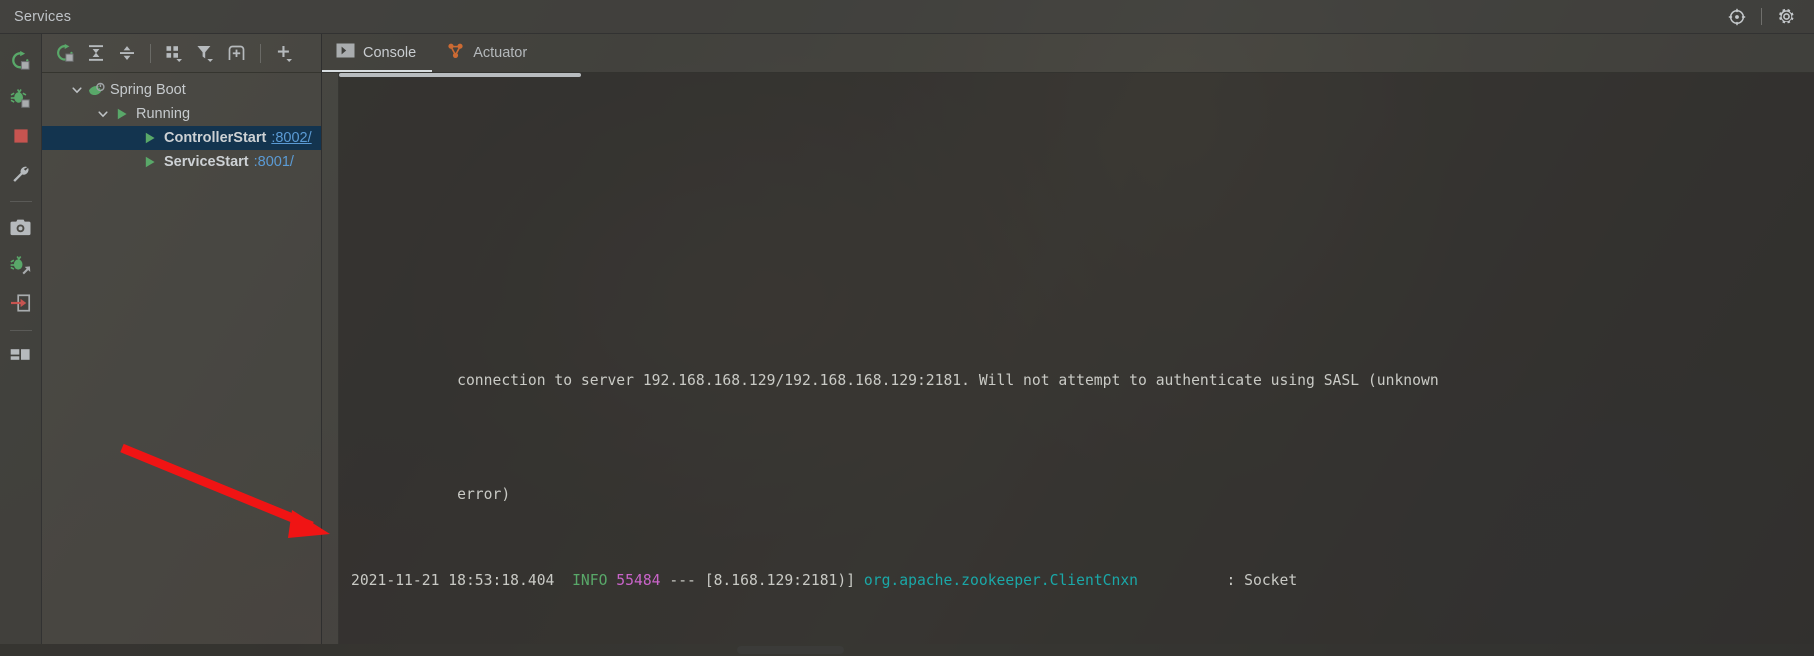  Describe the element at coordinates (96, 90) in the screenshot. I see `spring-boot-icon` at that location.